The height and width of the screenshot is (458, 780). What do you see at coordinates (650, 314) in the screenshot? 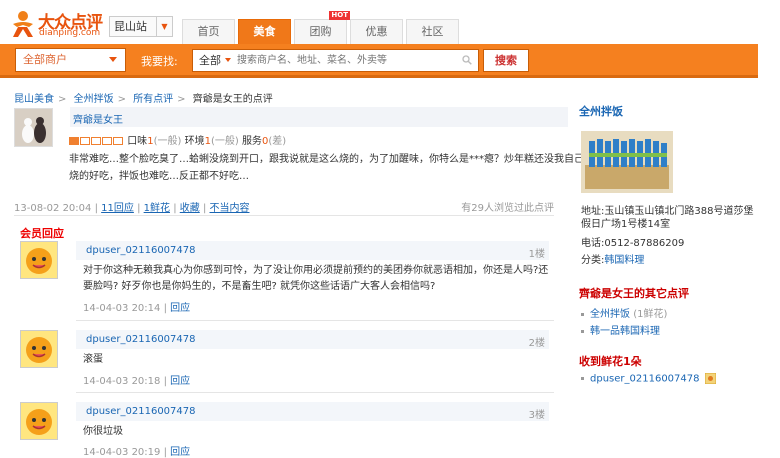
I see `other-review-note: (1鲜花)` at bounding box center [650, 314].